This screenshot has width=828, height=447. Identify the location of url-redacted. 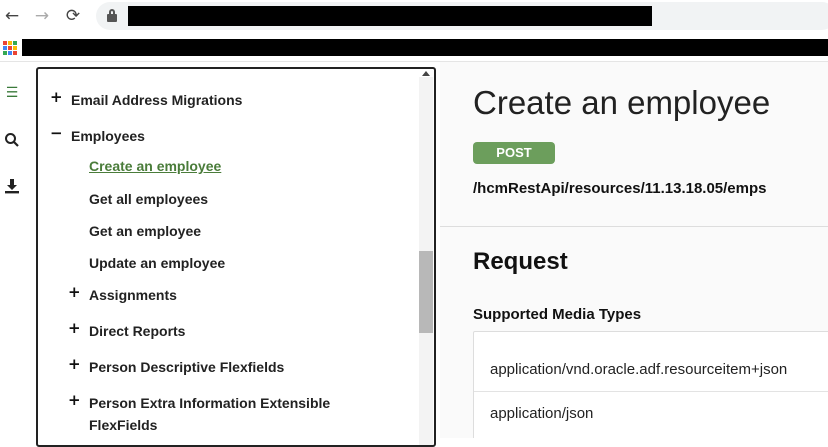
(390, 16).